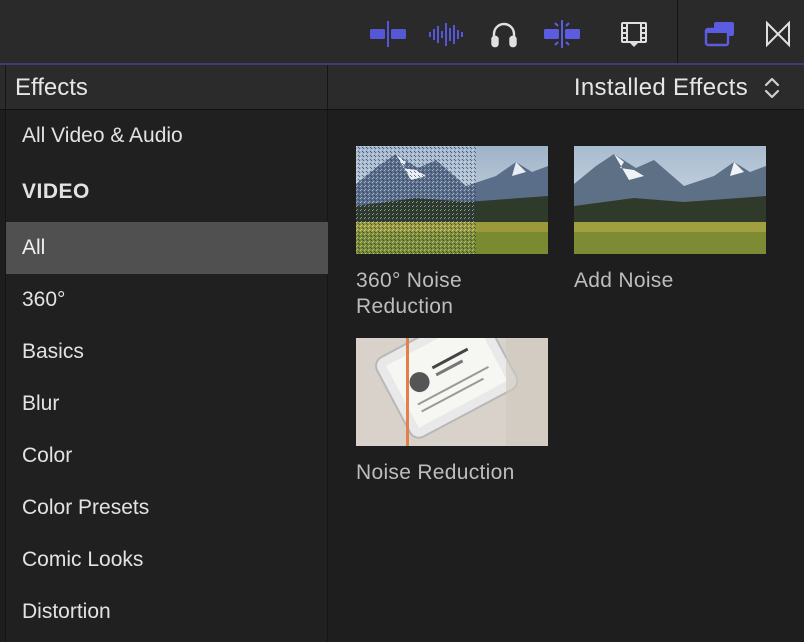 Image resolution: width=804 pixels, height=642 pixels. Describe the element at coordinates (562, 34) in the screenshot. I see `snapping-icon` at that location.